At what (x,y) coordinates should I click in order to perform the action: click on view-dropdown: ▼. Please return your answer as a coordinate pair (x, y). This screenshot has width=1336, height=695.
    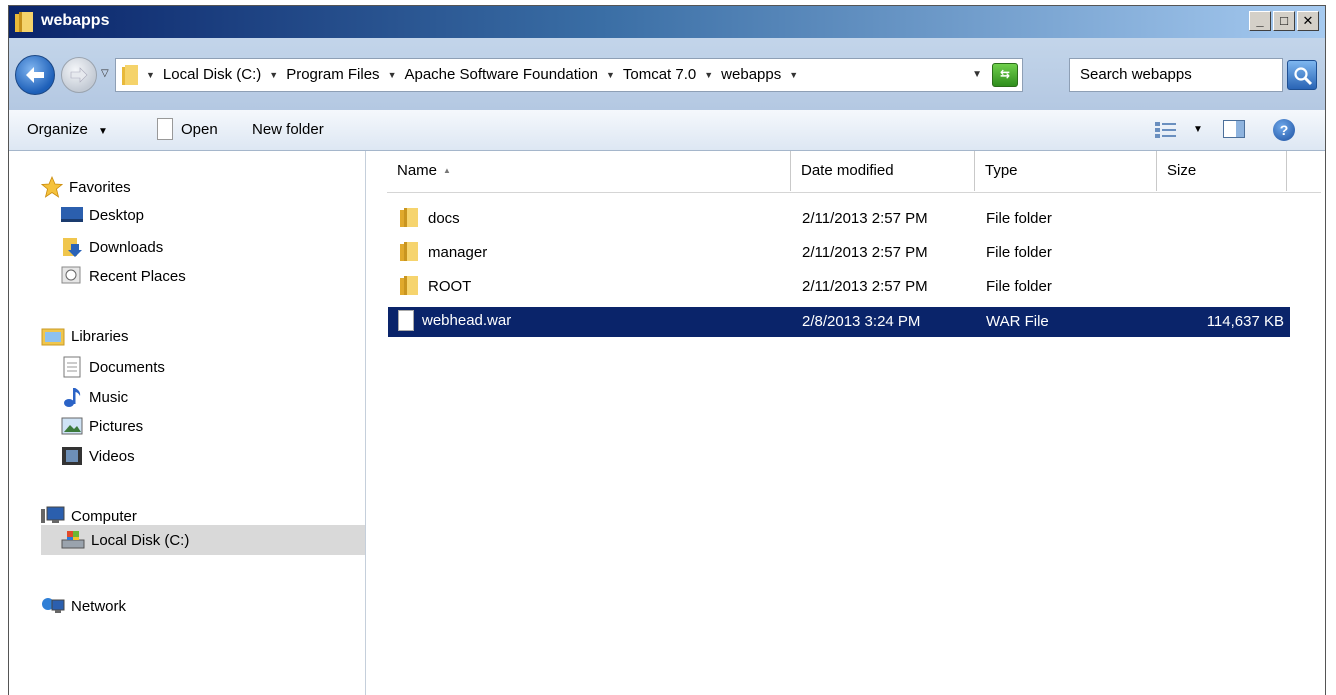
    Looking at the image, I should click on (1198, 129).